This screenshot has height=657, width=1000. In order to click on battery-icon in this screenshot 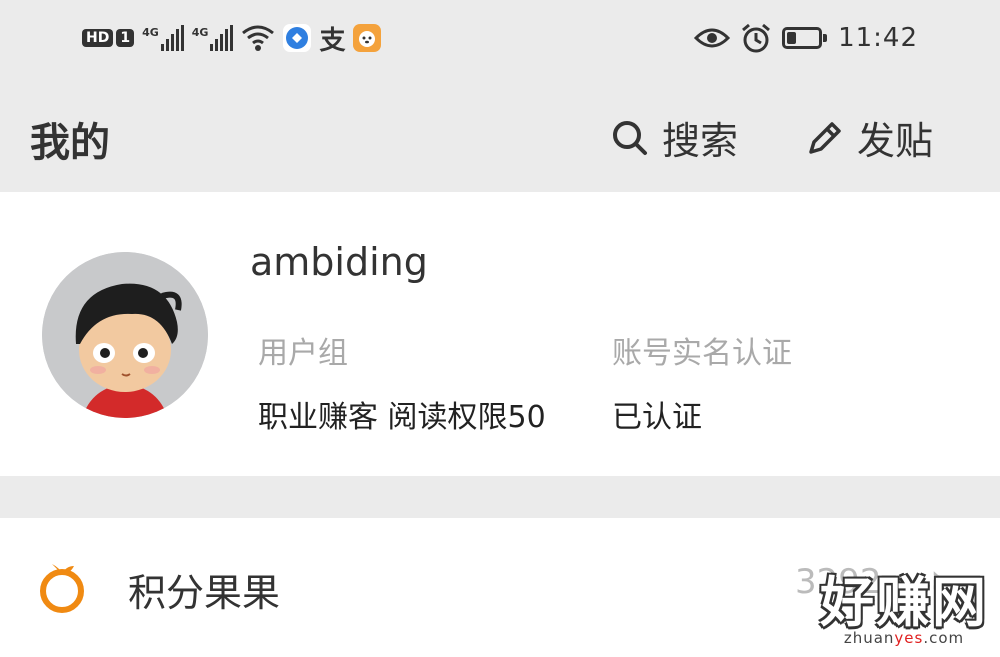, I will do `click(805, 38)`.